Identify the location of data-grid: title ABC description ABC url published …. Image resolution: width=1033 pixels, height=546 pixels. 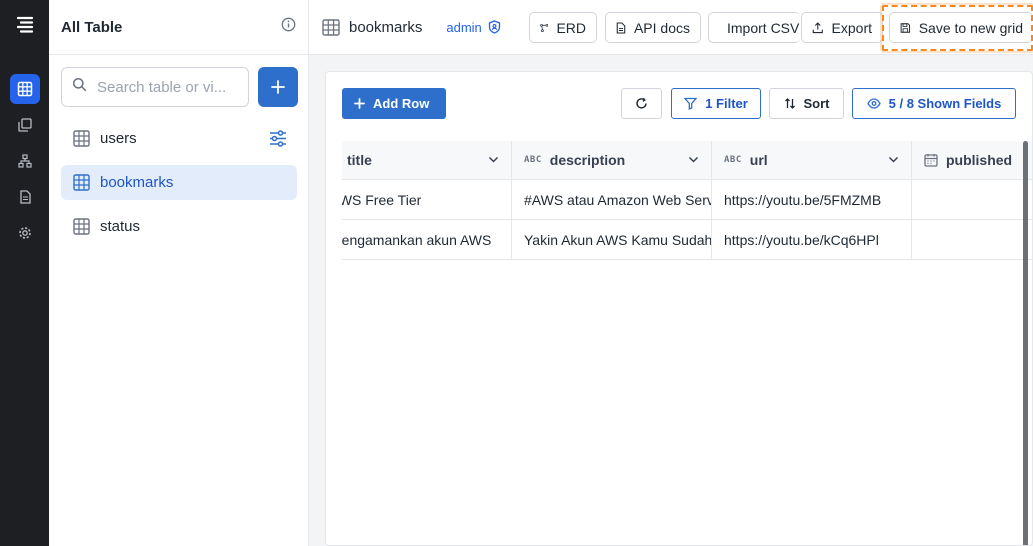
(687, 200).